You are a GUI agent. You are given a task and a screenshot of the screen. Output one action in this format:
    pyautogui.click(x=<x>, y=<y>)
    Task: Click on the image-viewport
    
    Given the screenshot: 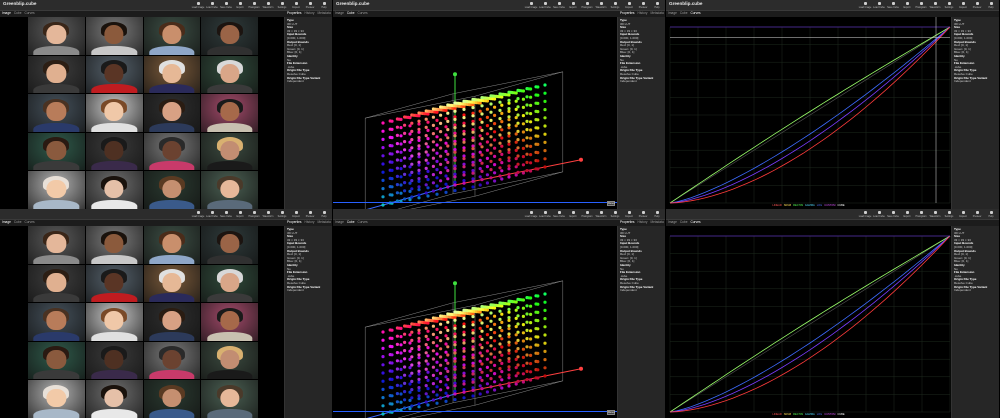 What is the action you would take?
    pyautogui.click(x=142, y=113)
    